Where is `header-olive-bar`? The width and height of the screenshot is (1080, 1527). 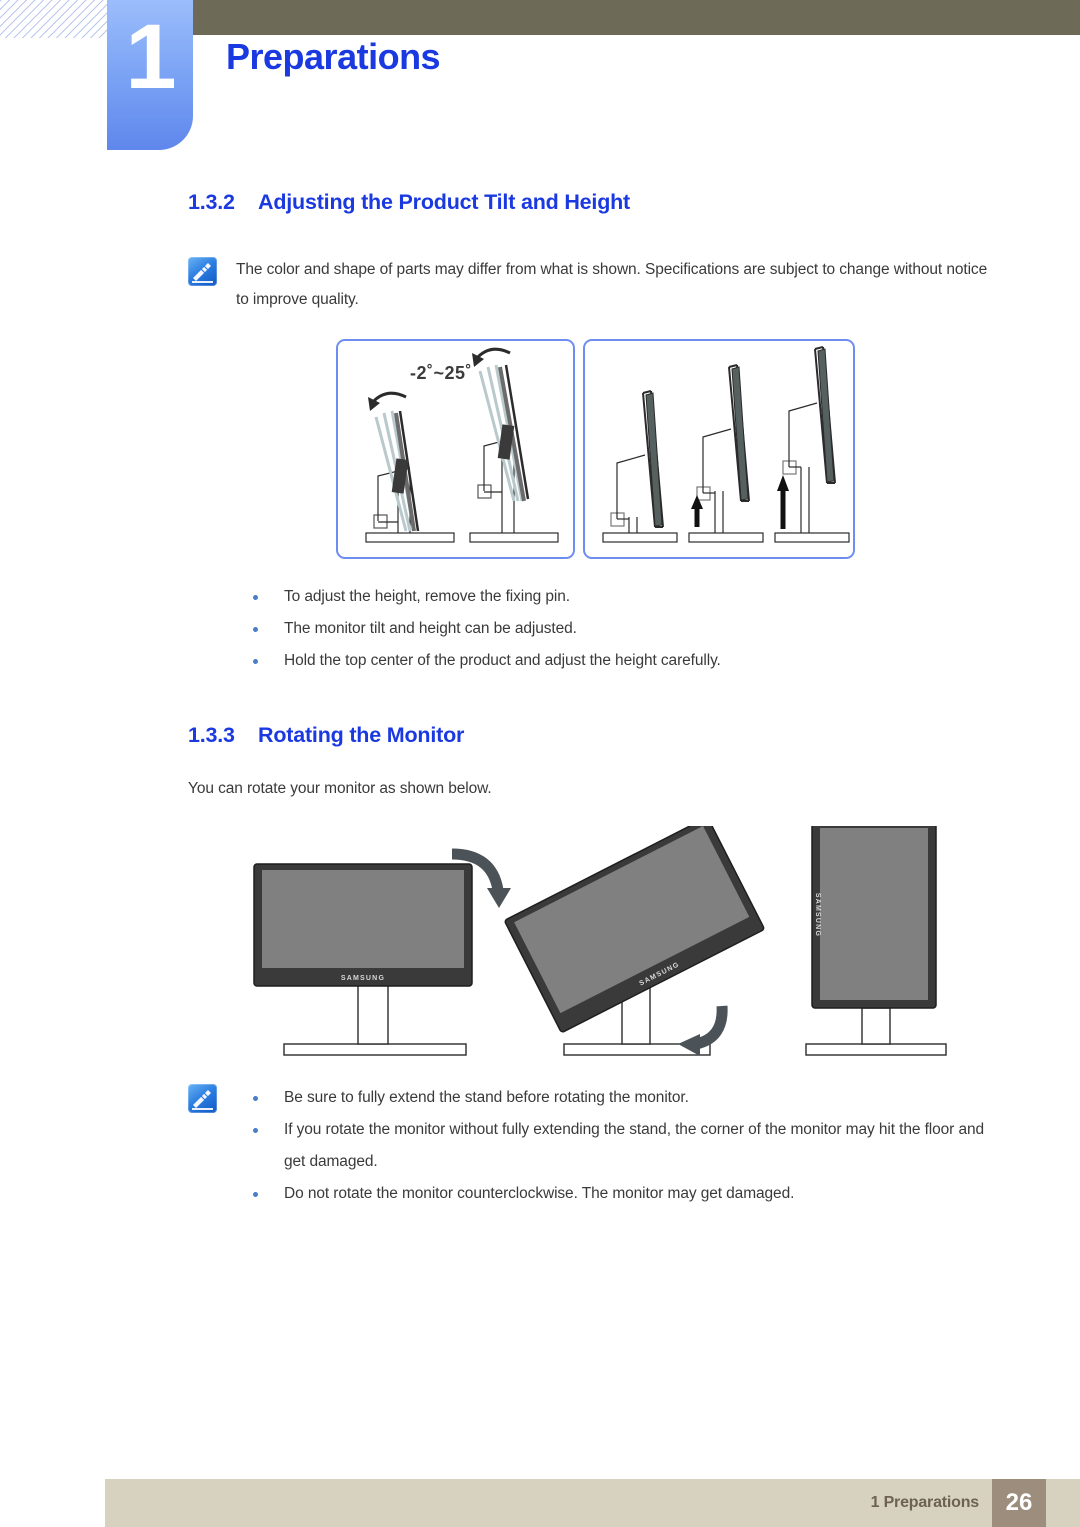
header-olive-bar is located at coordinates (636, 17).